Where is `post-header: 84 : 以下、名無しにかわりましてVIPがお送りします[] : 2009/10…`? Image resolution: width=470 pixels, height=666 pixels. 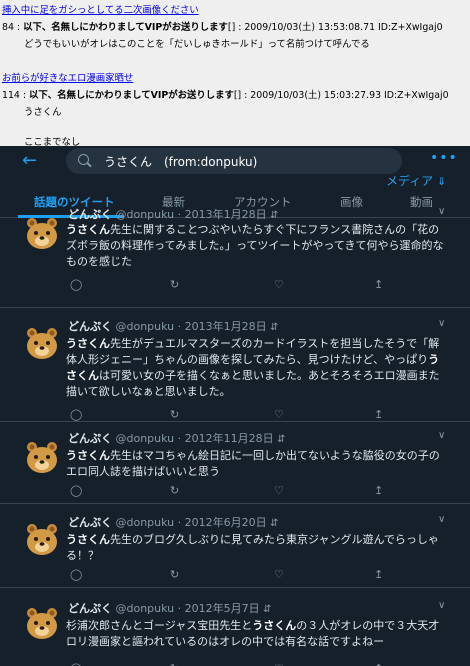
post-header: 84 : 以下、名無しにかわりましてVIPがお送りします[] : 2009/10… is located at coordinates (235, 26).